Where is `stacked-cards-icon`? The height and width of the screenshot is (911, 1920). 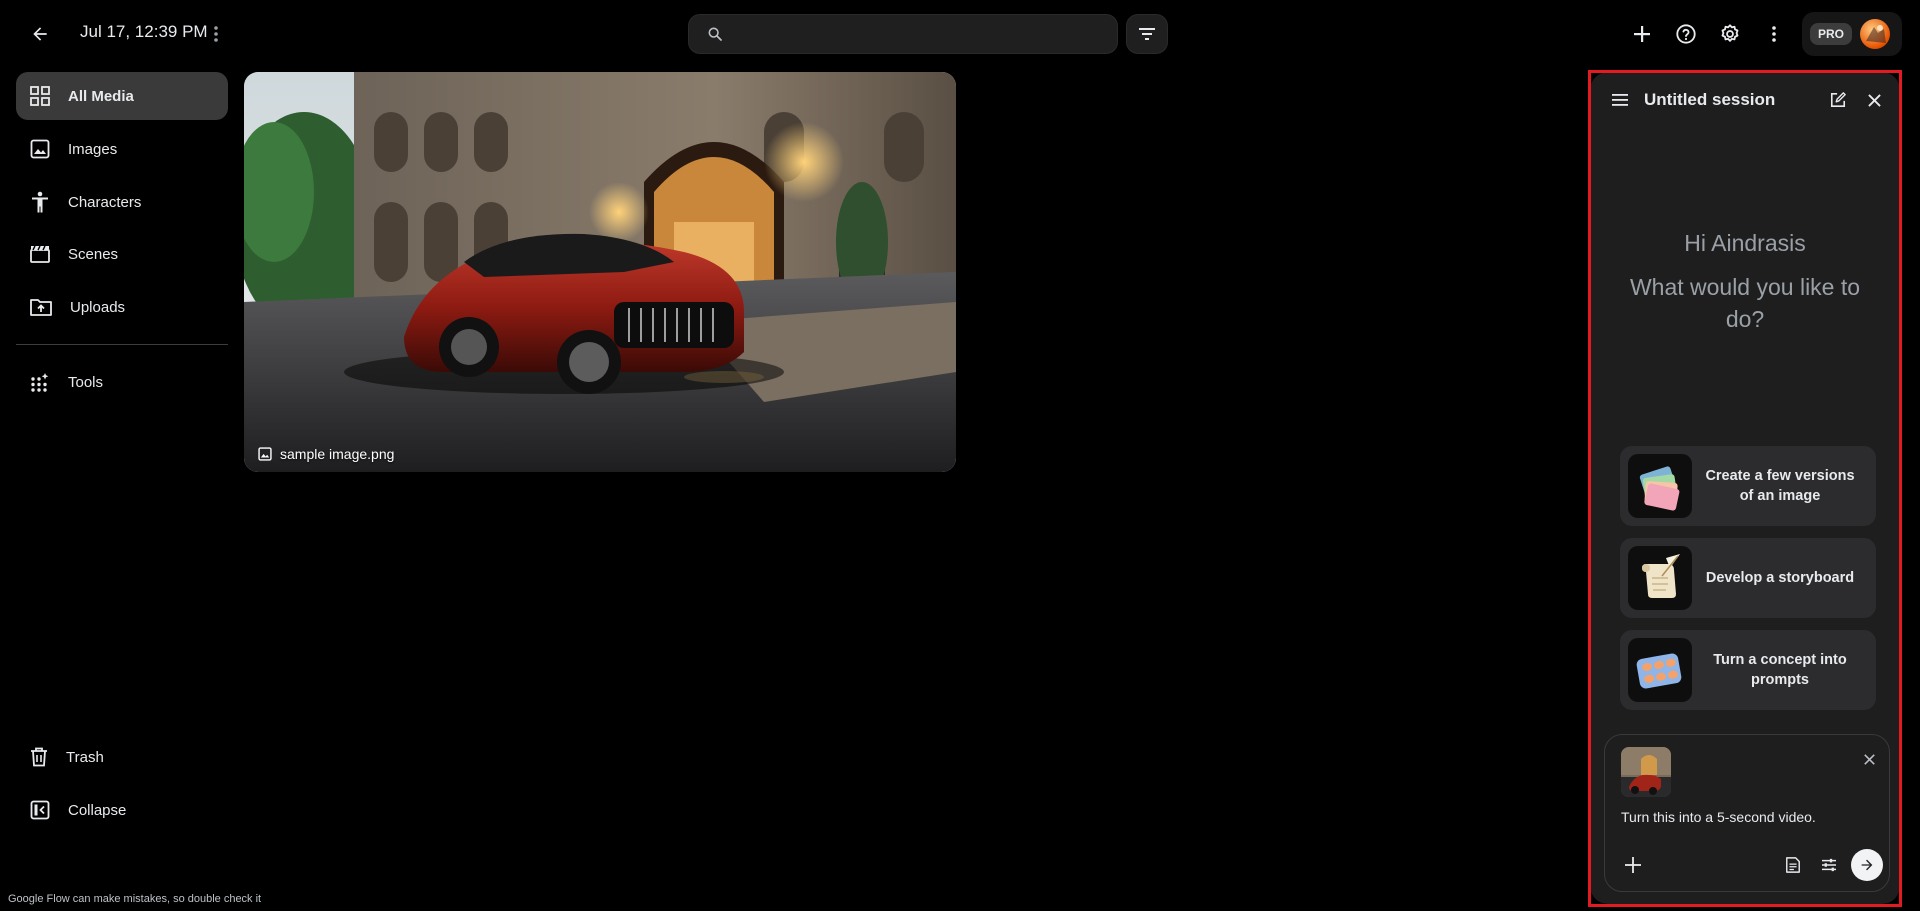
stacked-cards-icon is located at coordinates (1659, 488).